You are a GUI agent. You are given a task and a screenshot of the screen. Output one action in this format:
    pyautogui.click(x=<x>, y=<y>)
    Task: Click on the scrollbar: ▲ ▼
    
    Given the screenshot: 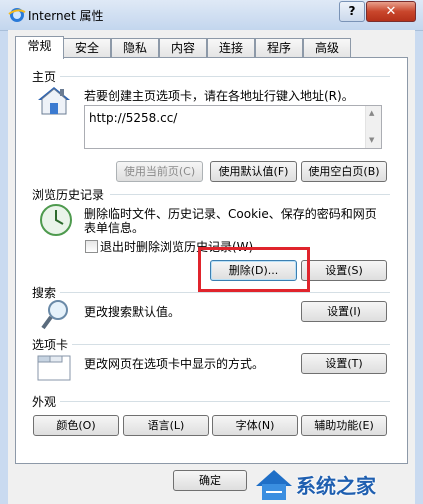 What is the action you would take?
    pyautogui.click(x=373, y=127)
    